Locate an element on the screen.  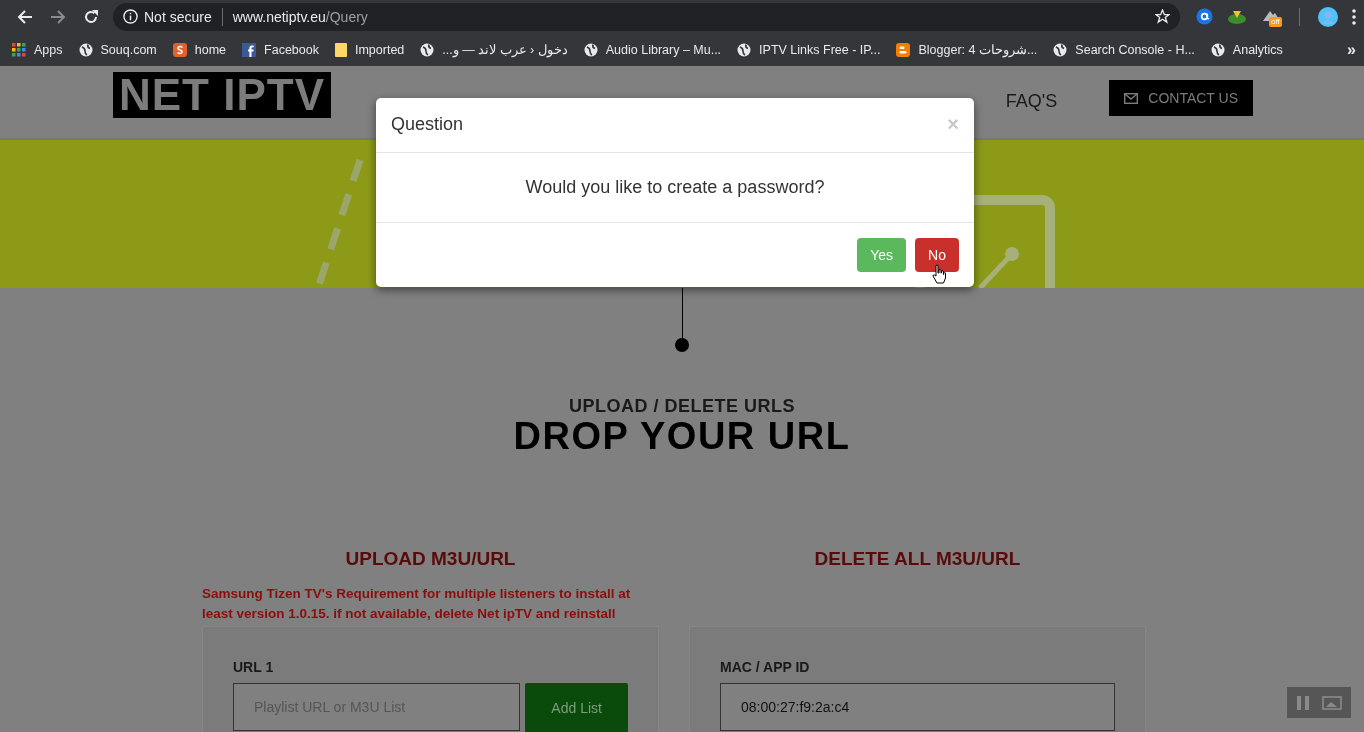
star-icon is located at coordinates (1162, 16).